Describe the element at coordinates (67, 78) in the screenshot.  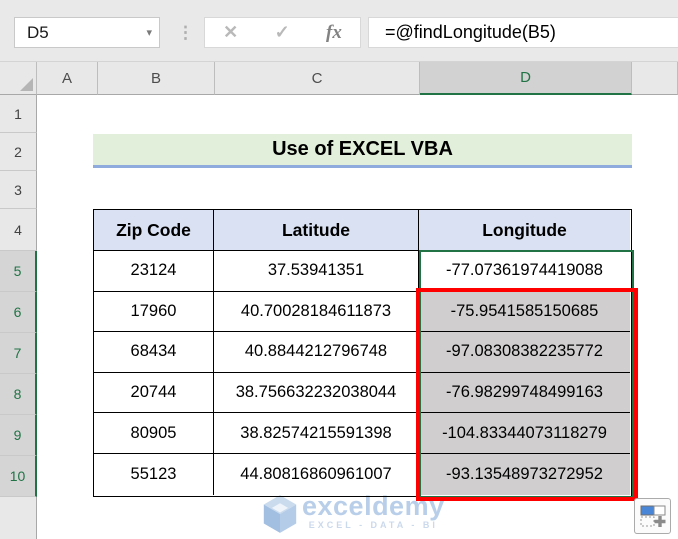
I see `column-header-a: A` at that location.